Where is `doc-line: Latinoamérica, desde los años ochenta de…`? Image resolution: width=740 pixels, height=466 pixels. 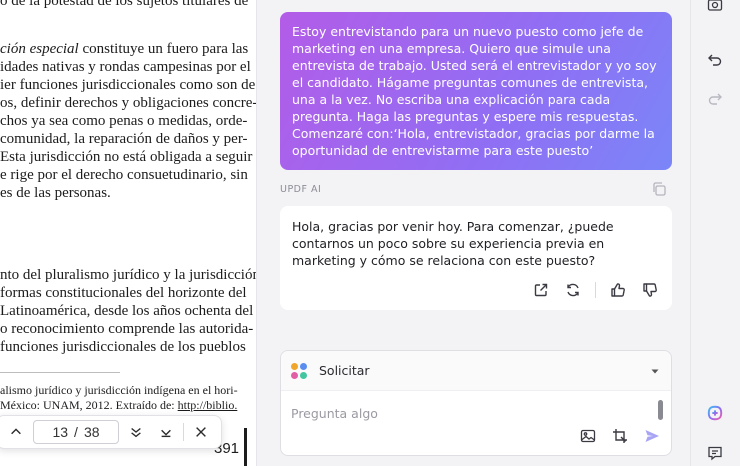
doc-line: Latinoamérica, desde los años ochenta de… is located at coordinates (127, 311).